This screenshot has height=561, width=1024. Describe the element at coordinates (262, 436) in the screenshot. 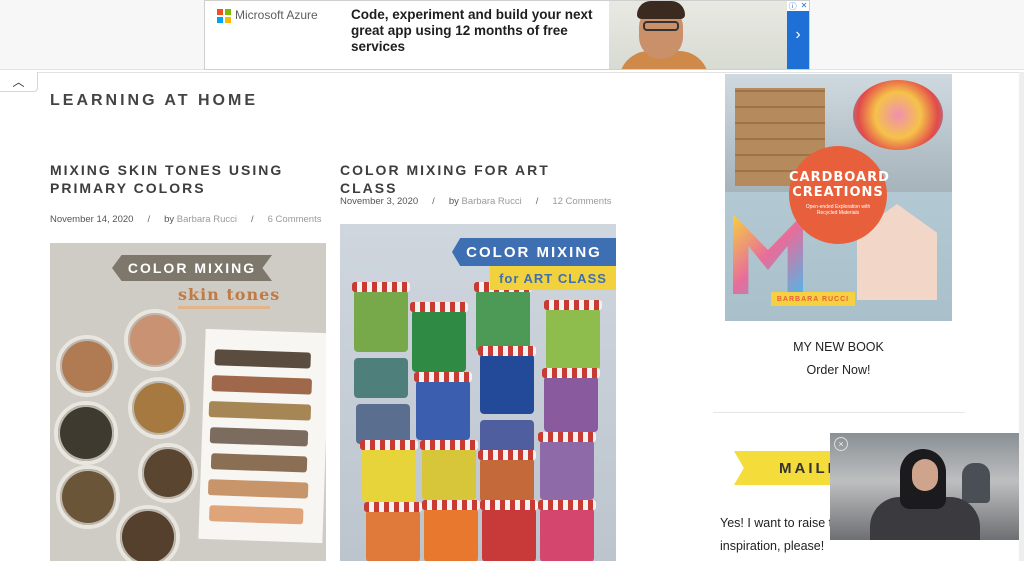

I see `swatch-paper` at that location.